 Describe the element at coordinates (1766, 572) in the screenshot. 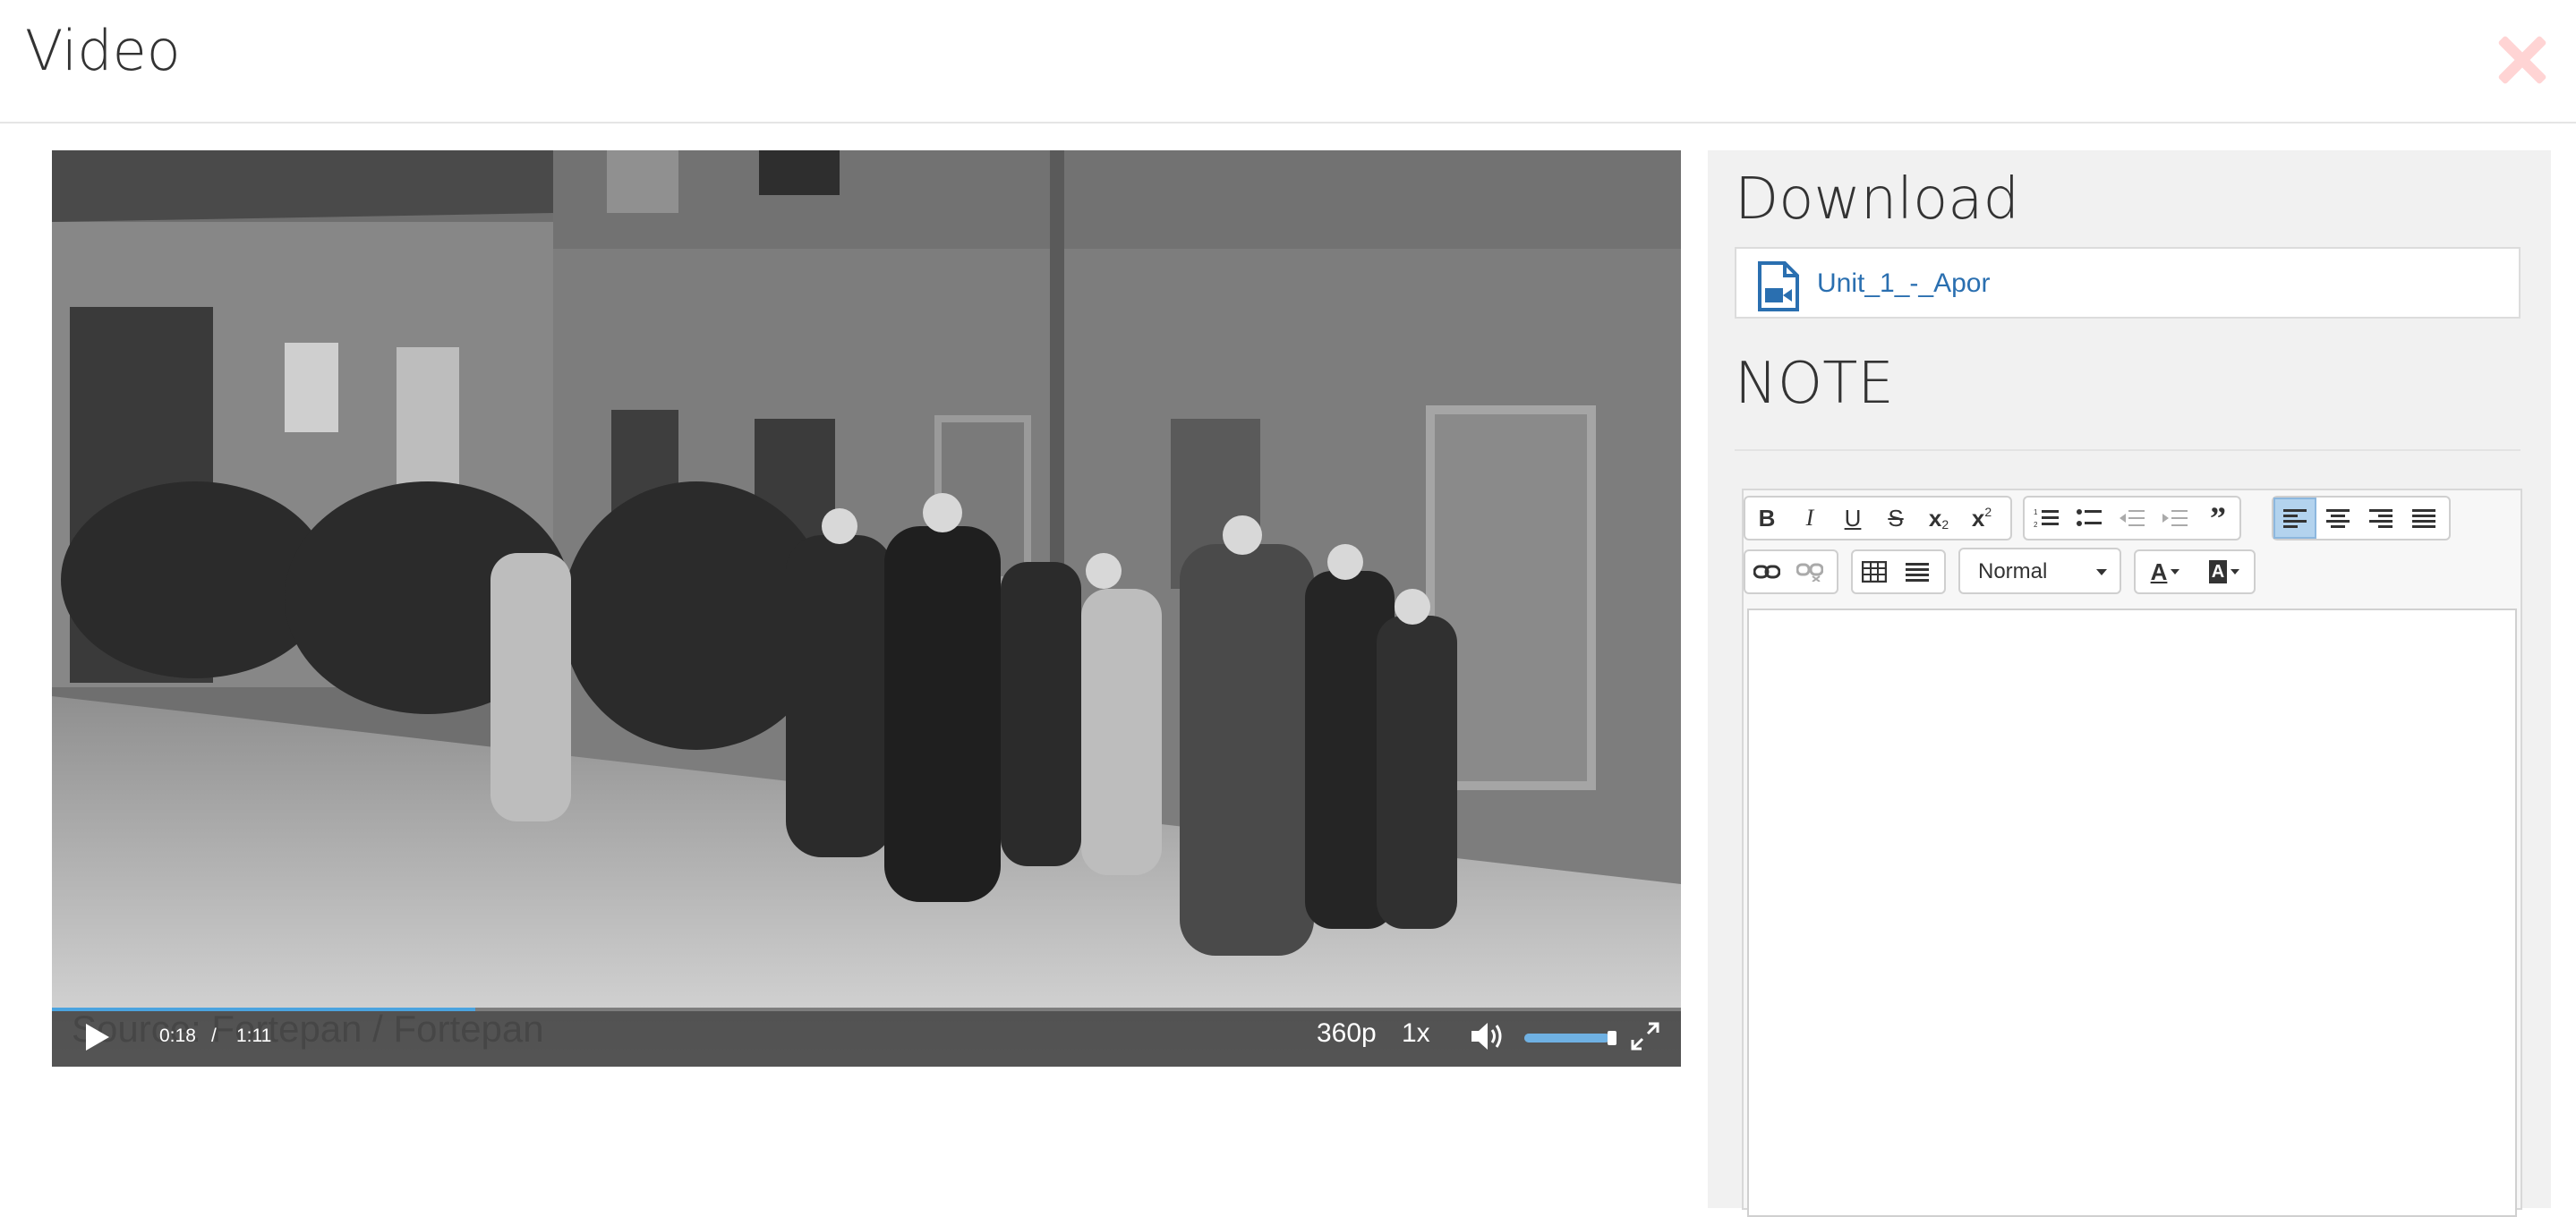

I see `link-icon` at that location.